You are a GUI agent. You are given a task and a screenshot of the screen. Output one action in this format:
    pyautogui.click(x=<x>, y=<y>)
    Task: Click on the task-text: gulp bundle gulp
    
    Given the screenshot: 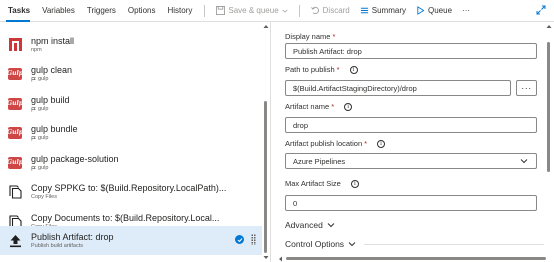 What is the action you would take?
    pyautogui.click(x=54, y=132)
    